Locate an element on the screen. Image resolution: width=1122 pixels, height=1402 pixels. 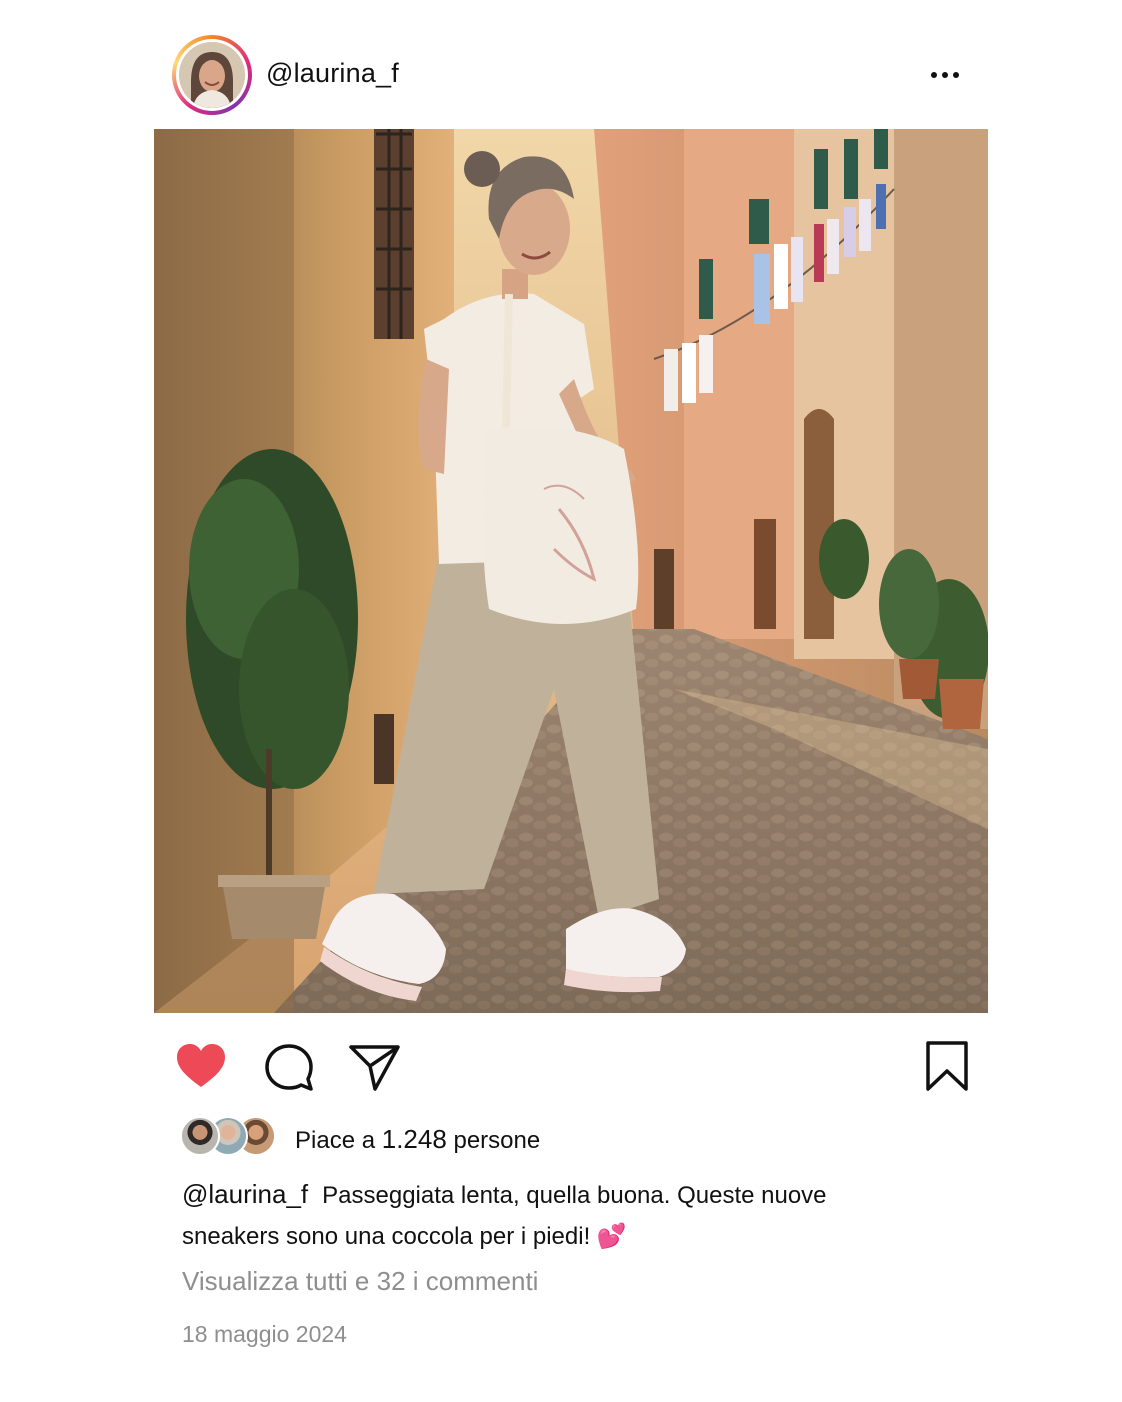
likes-prefix: Piace a is located at coordinates (335, 1140).